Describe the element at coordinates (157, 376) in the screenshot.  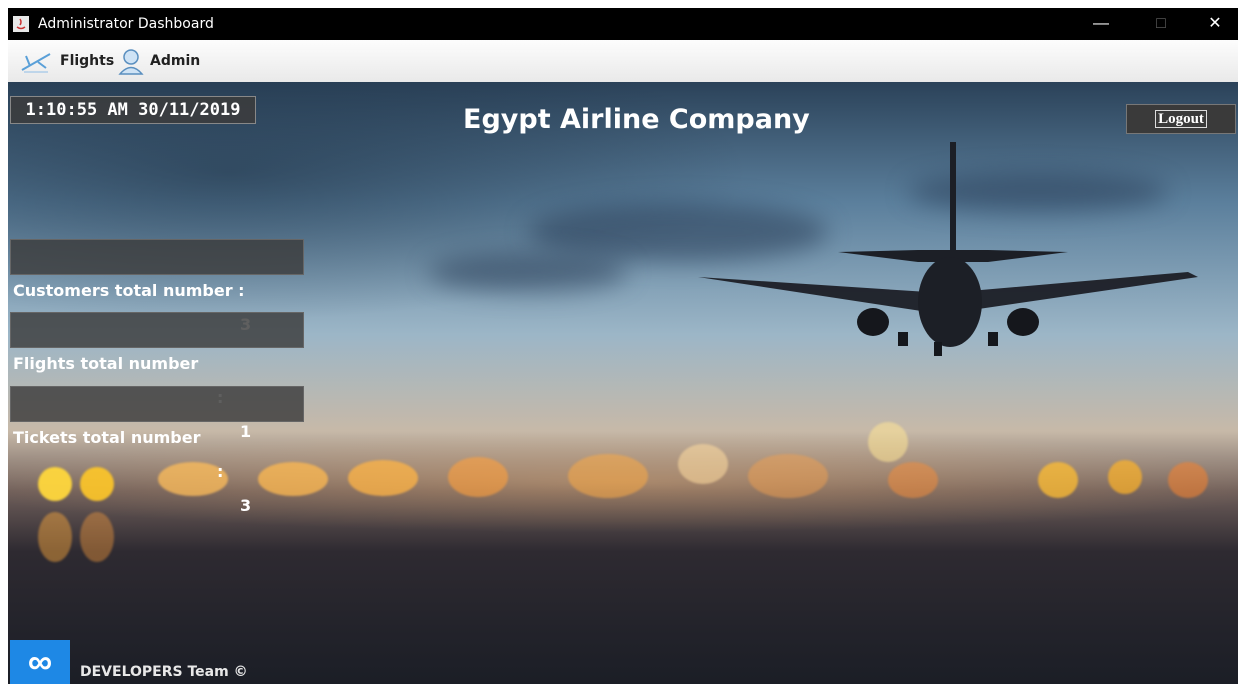
I see `flights-count-panel: Flights total number : 1` at that location.